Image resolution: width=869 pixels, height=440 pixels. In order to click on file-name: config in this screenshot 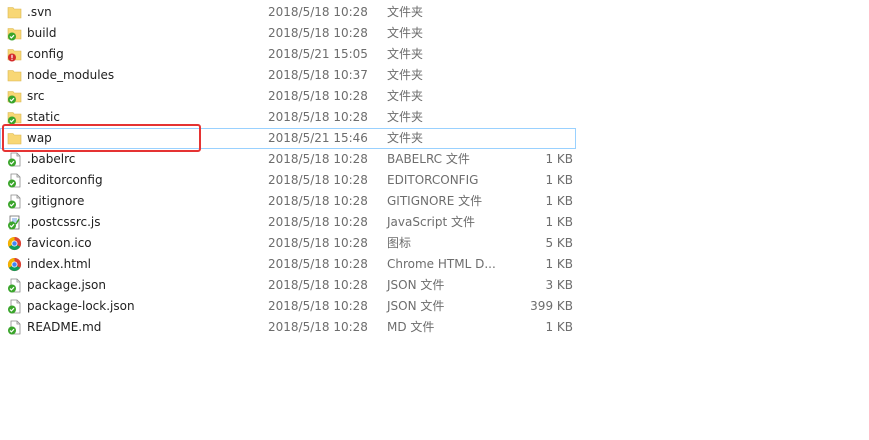, I will do `click(45, 54)`.